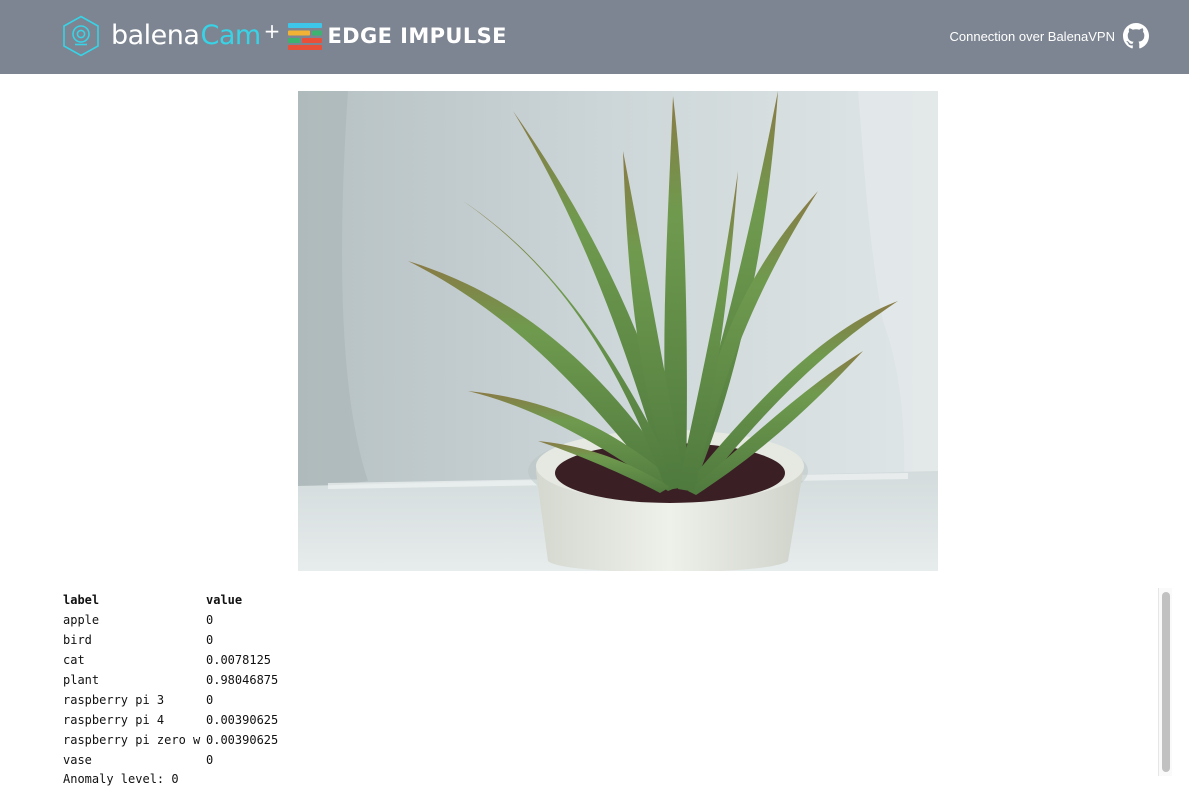  I want to click on brand-balena-text: balena, so click(155, 35).